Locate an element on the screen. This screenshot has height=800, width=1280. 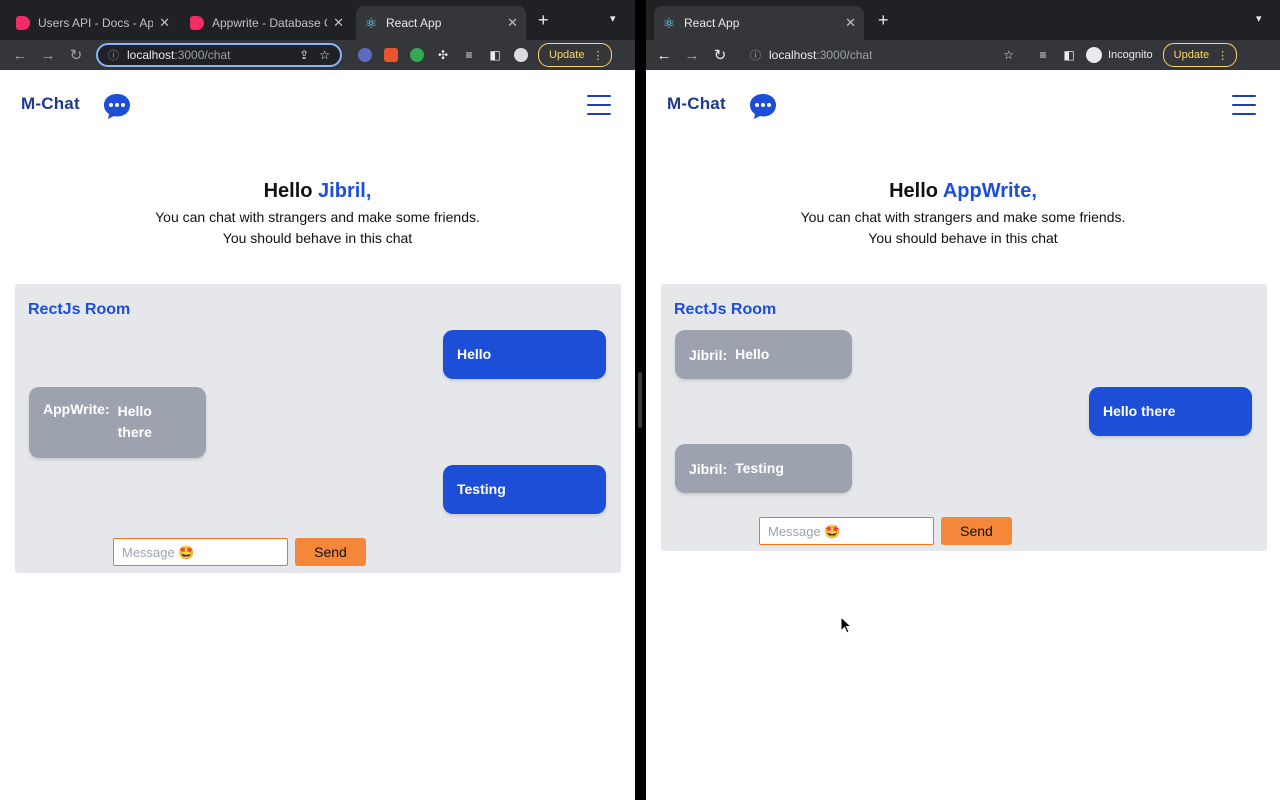
message-sender: Jibril: is located at coordinates (708, 354).